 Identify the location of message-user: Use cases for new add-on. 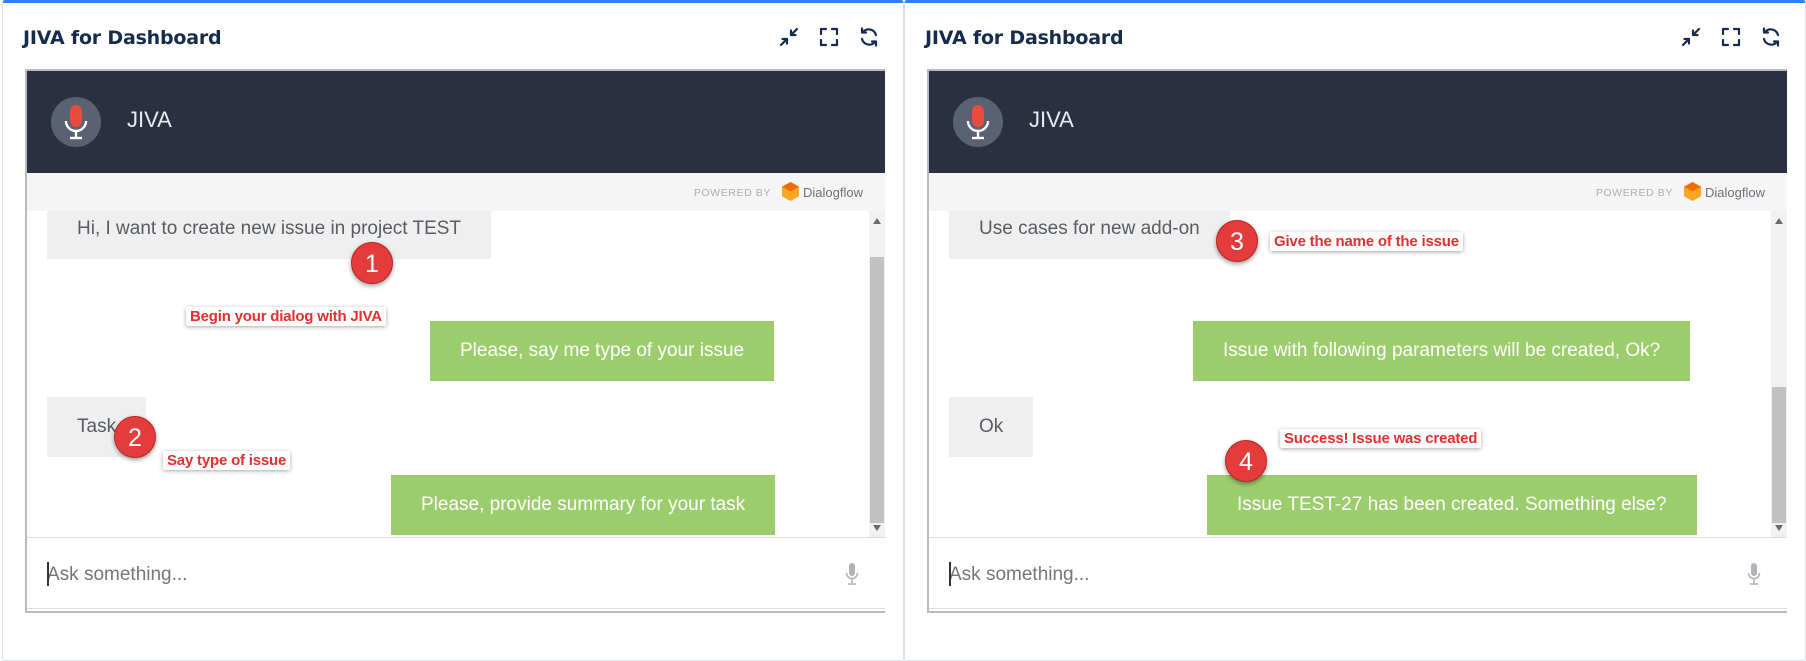
(1089, 235).